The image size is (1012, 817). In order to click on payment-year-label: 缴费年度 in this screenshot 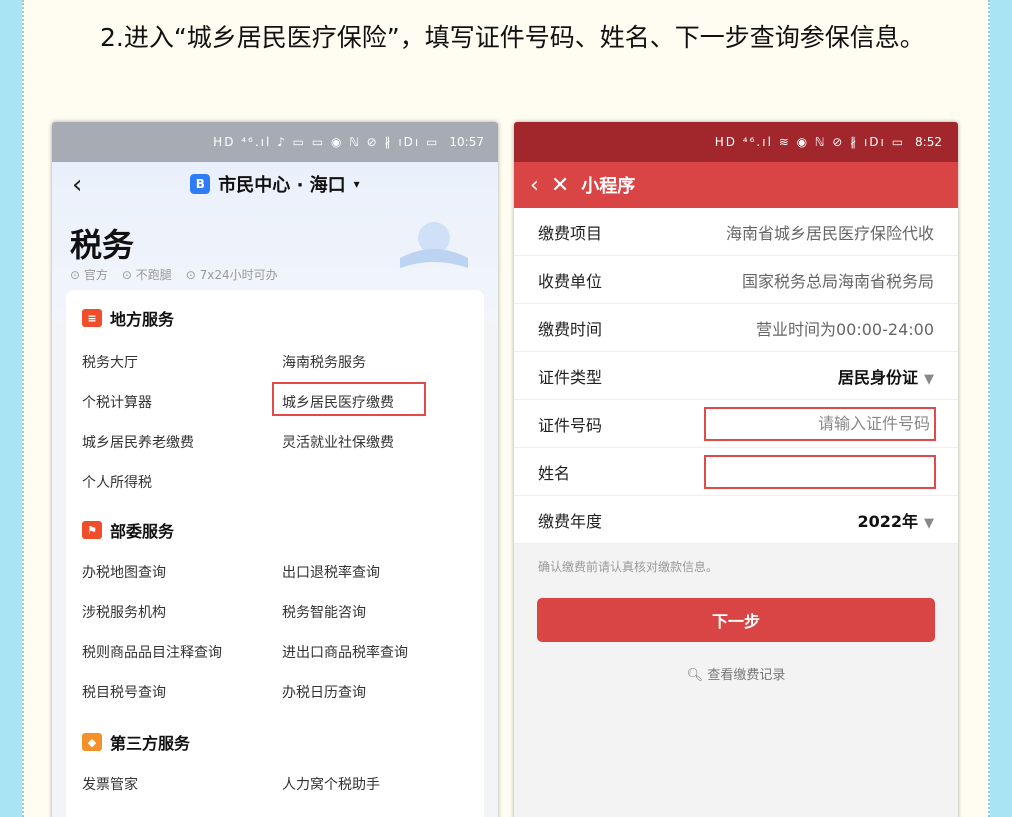, I will do `click(570, 521)`.